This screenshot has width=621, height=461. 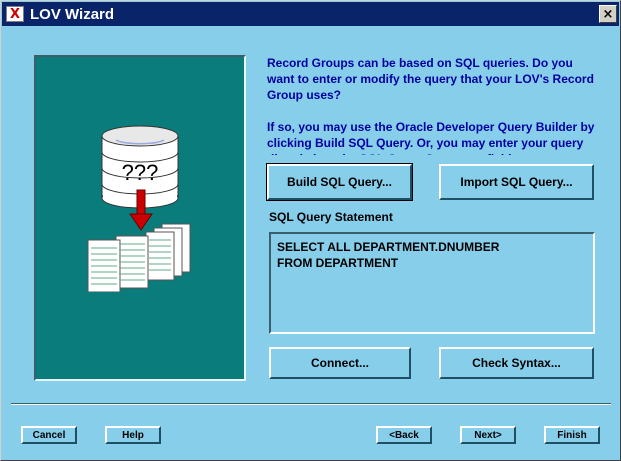 What do you see at coordinates (488, 435) in the screenshot?
I see `next-button: Next>` at bounding box center [488, 435].